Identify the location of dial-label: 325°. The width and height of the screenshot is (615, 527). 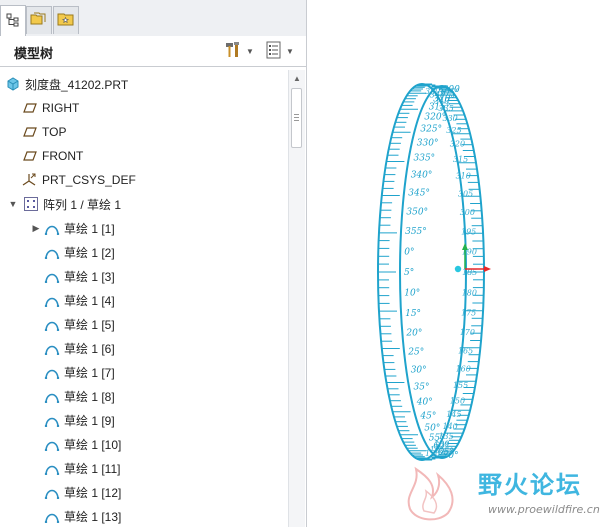
(431, 130).